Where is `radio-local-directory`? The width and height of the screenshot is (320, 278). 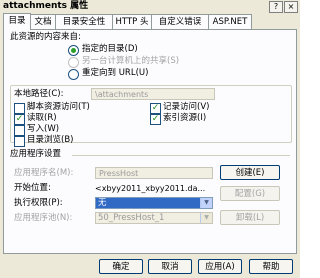 radio-local-directory is located at coordinates (73, 50).